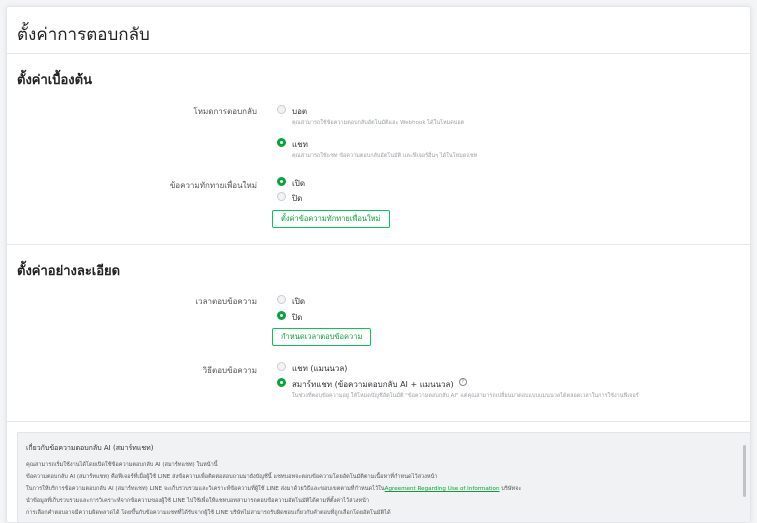 This screenshot has width=757, height=523. Describe the element at coordinates (300, 111) in the screenshot. I see `radio-bot-label: บอต` at that location.